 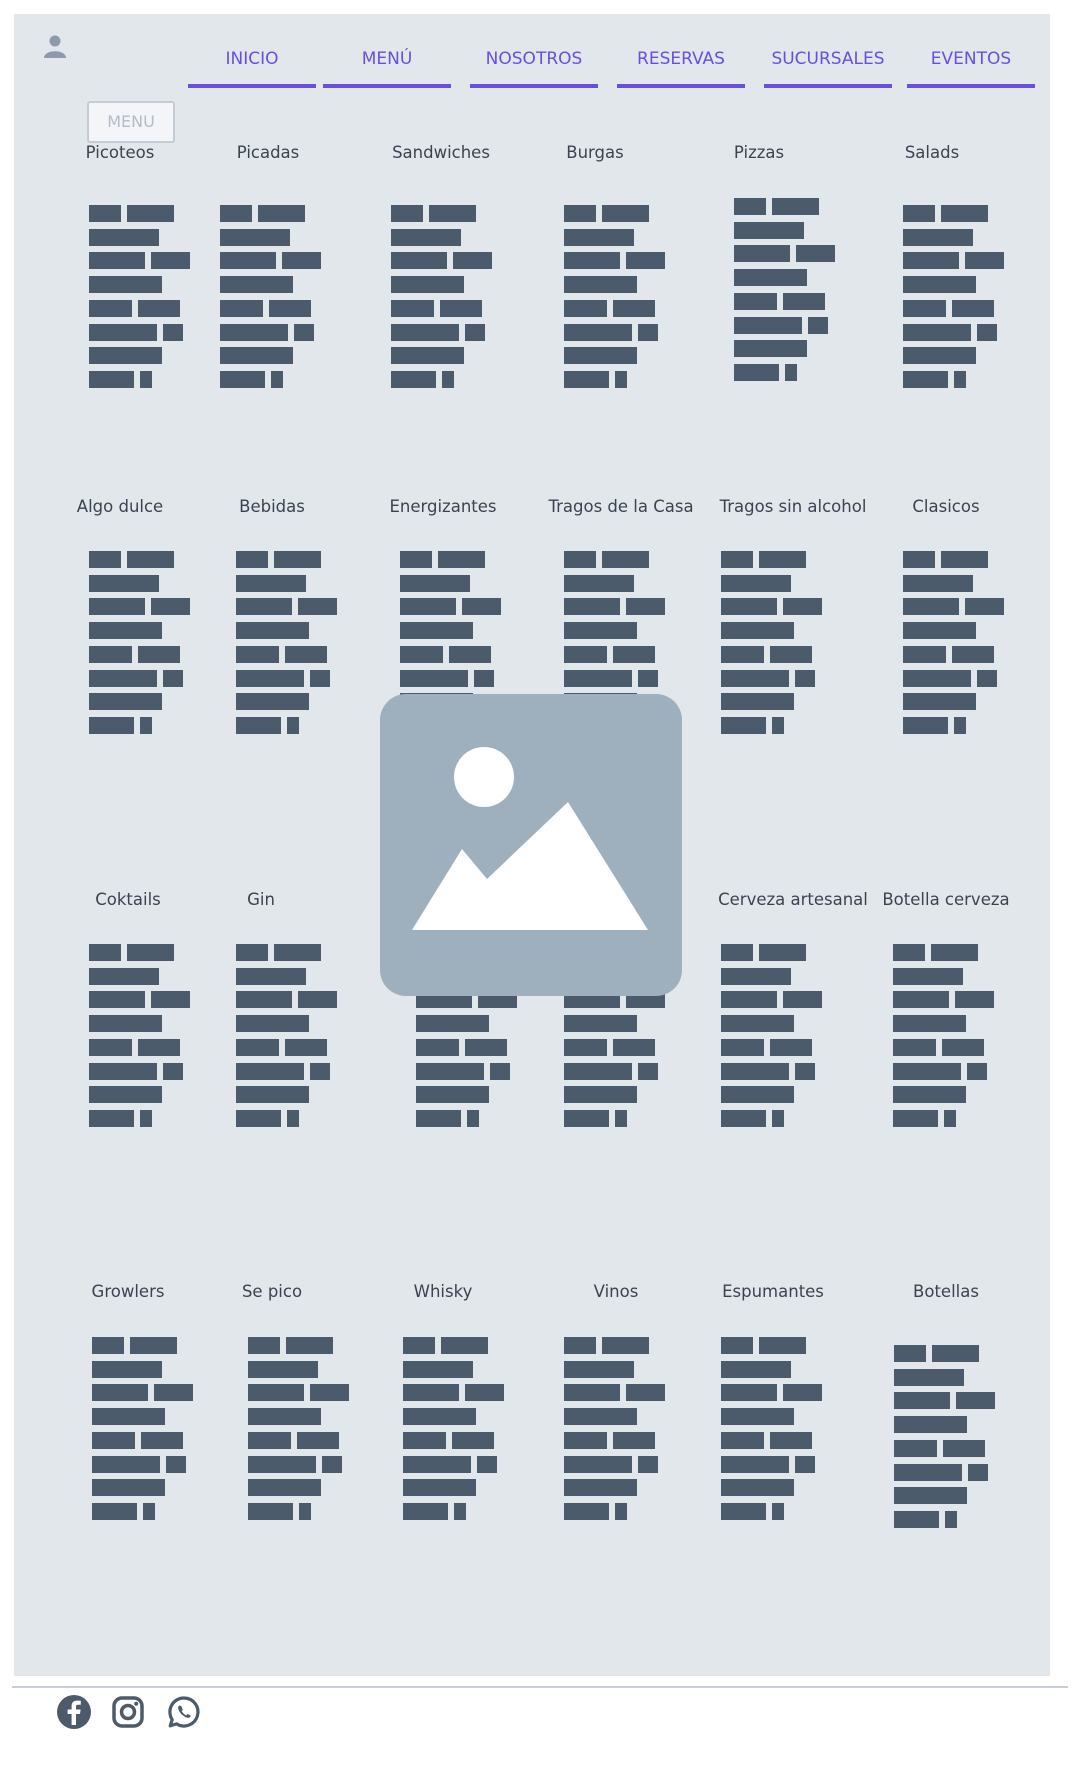 I want to click on whatsapp-icon, so click(x=184, y=1712).